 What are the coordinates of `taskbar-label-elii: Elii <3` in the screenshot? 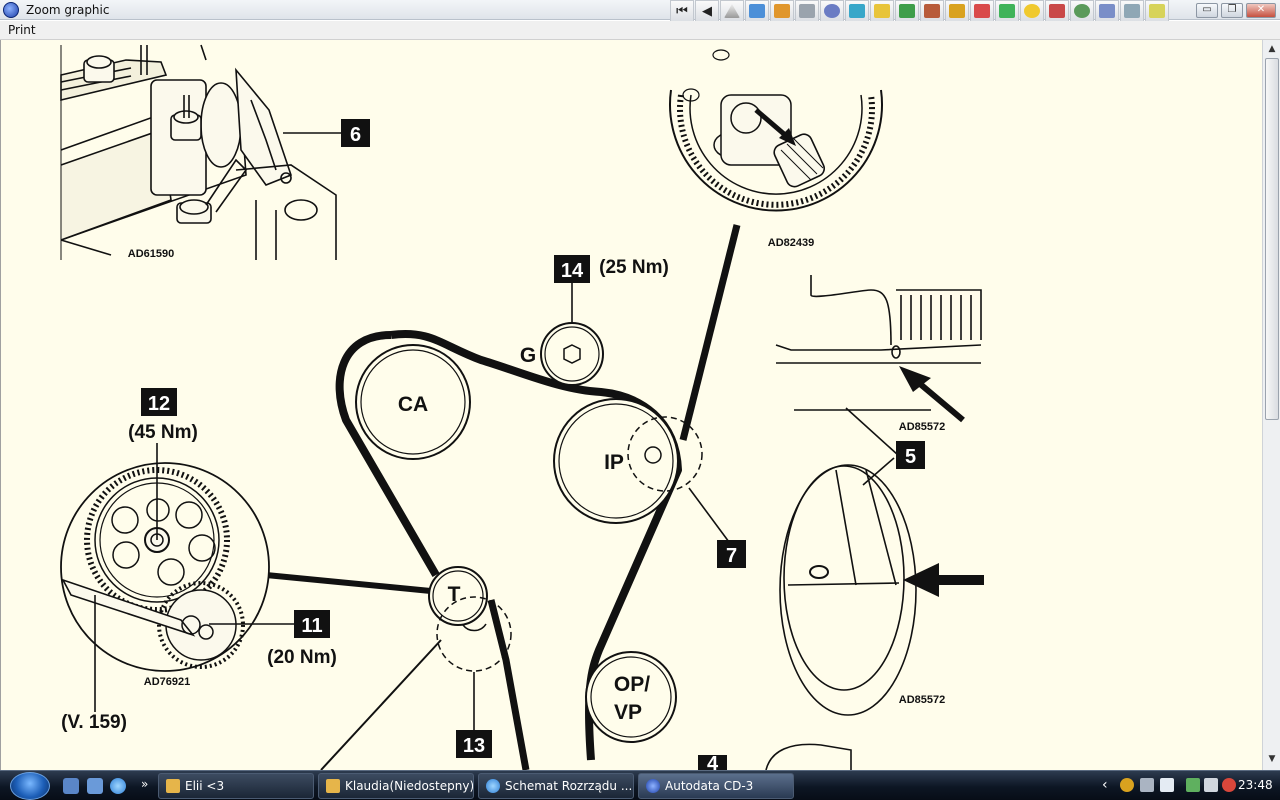 It's located at (205, 786).